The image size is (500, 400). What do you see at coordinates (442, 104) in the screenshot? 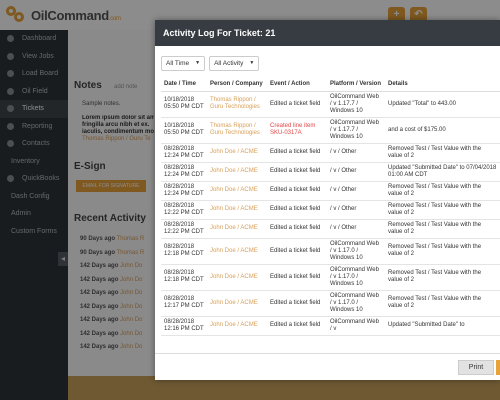
I see `cell-details: Updated "Total" to 443.00` at bounding box center [442, 104].